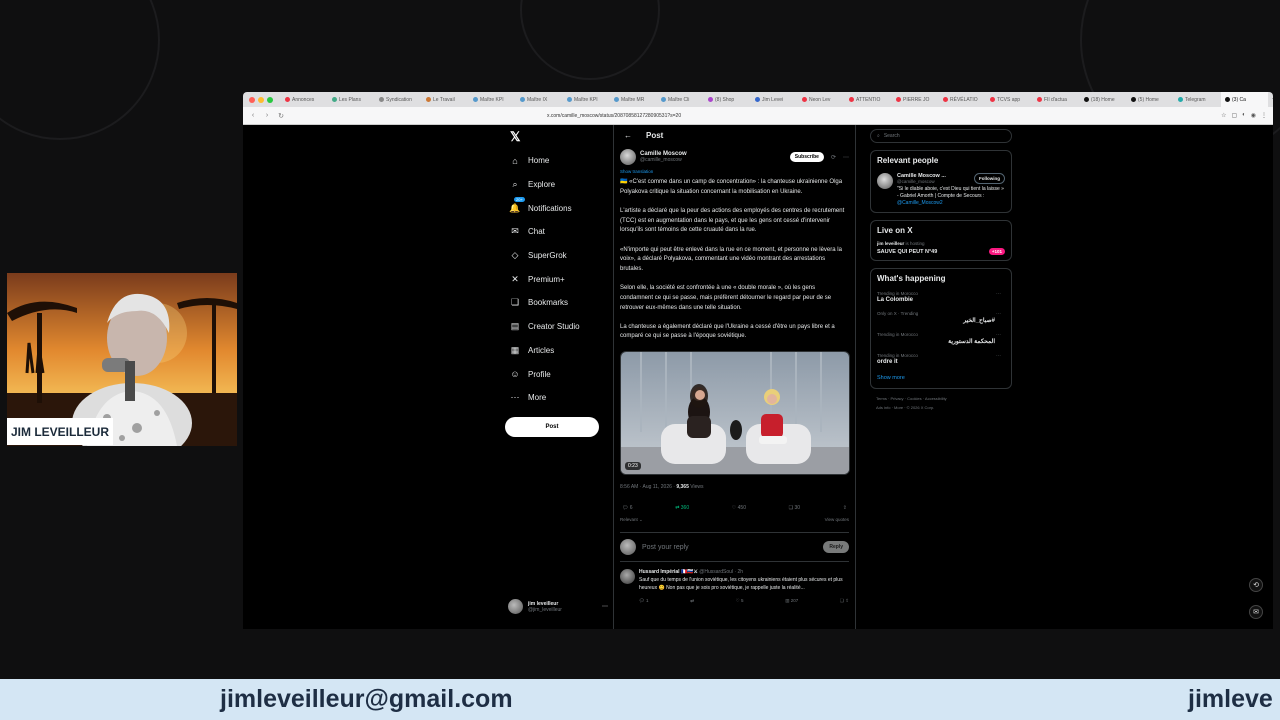 The height and width of the screenshot is (720, 1280). What do you see at coordinates (727, 99) in the screenshot?
I see `browser-tab: (8) Shop` at bounding box center [727, 99].